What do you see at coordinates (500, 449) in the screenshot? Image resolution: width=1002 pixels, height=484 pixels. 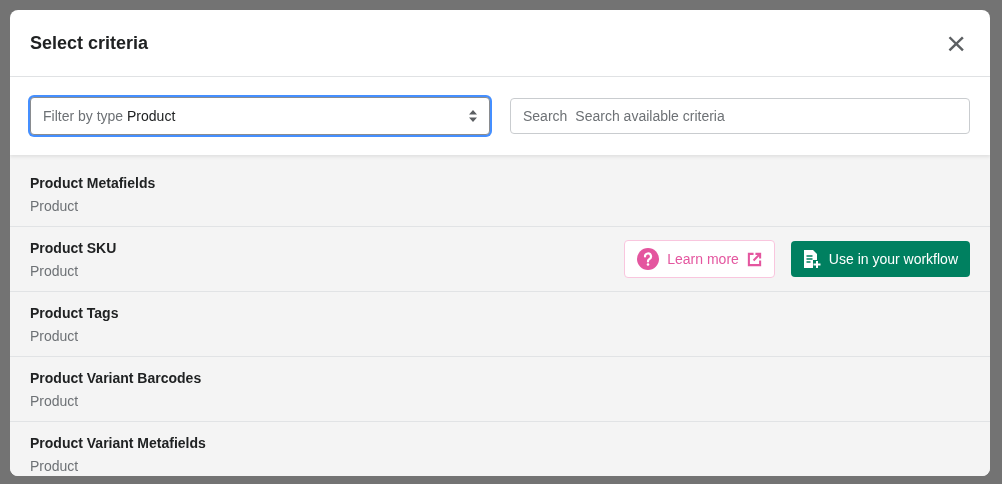 I see `criteria-row: Product Variant Metafields Product` at bounding box center [500, 449].